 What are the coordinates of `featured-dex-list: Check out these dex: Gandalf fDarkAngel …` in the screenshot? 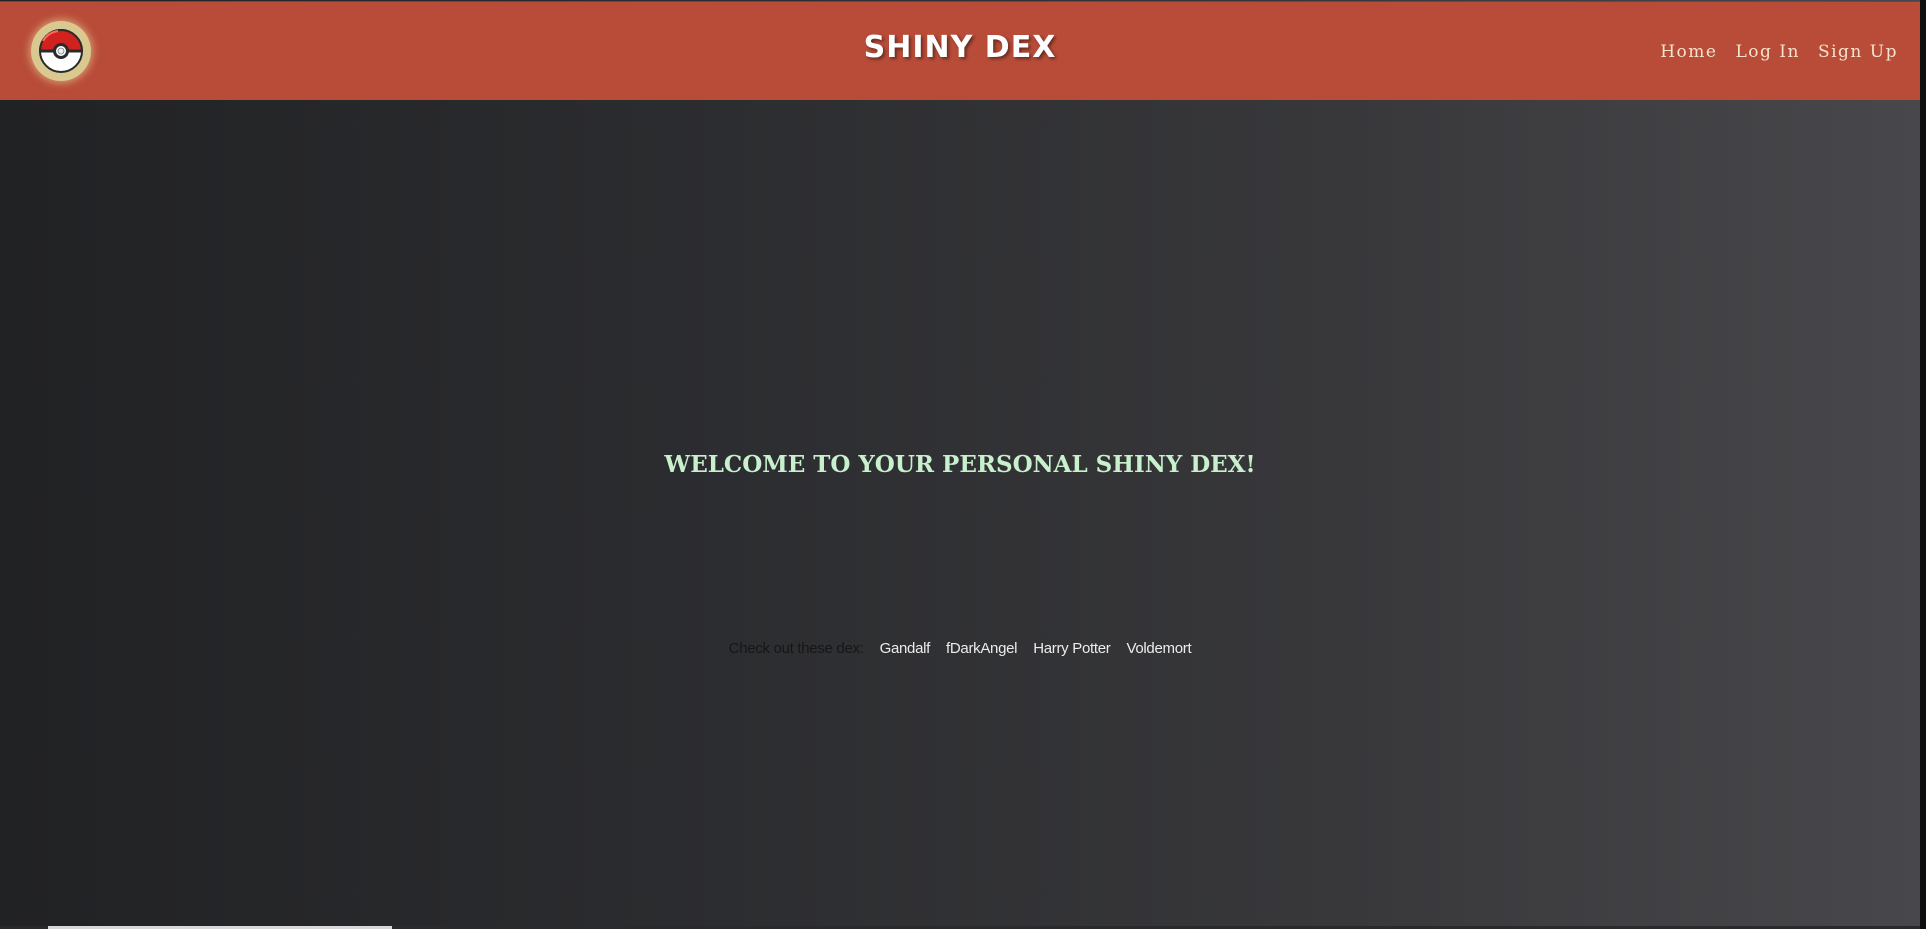 It's located at (960, 648).